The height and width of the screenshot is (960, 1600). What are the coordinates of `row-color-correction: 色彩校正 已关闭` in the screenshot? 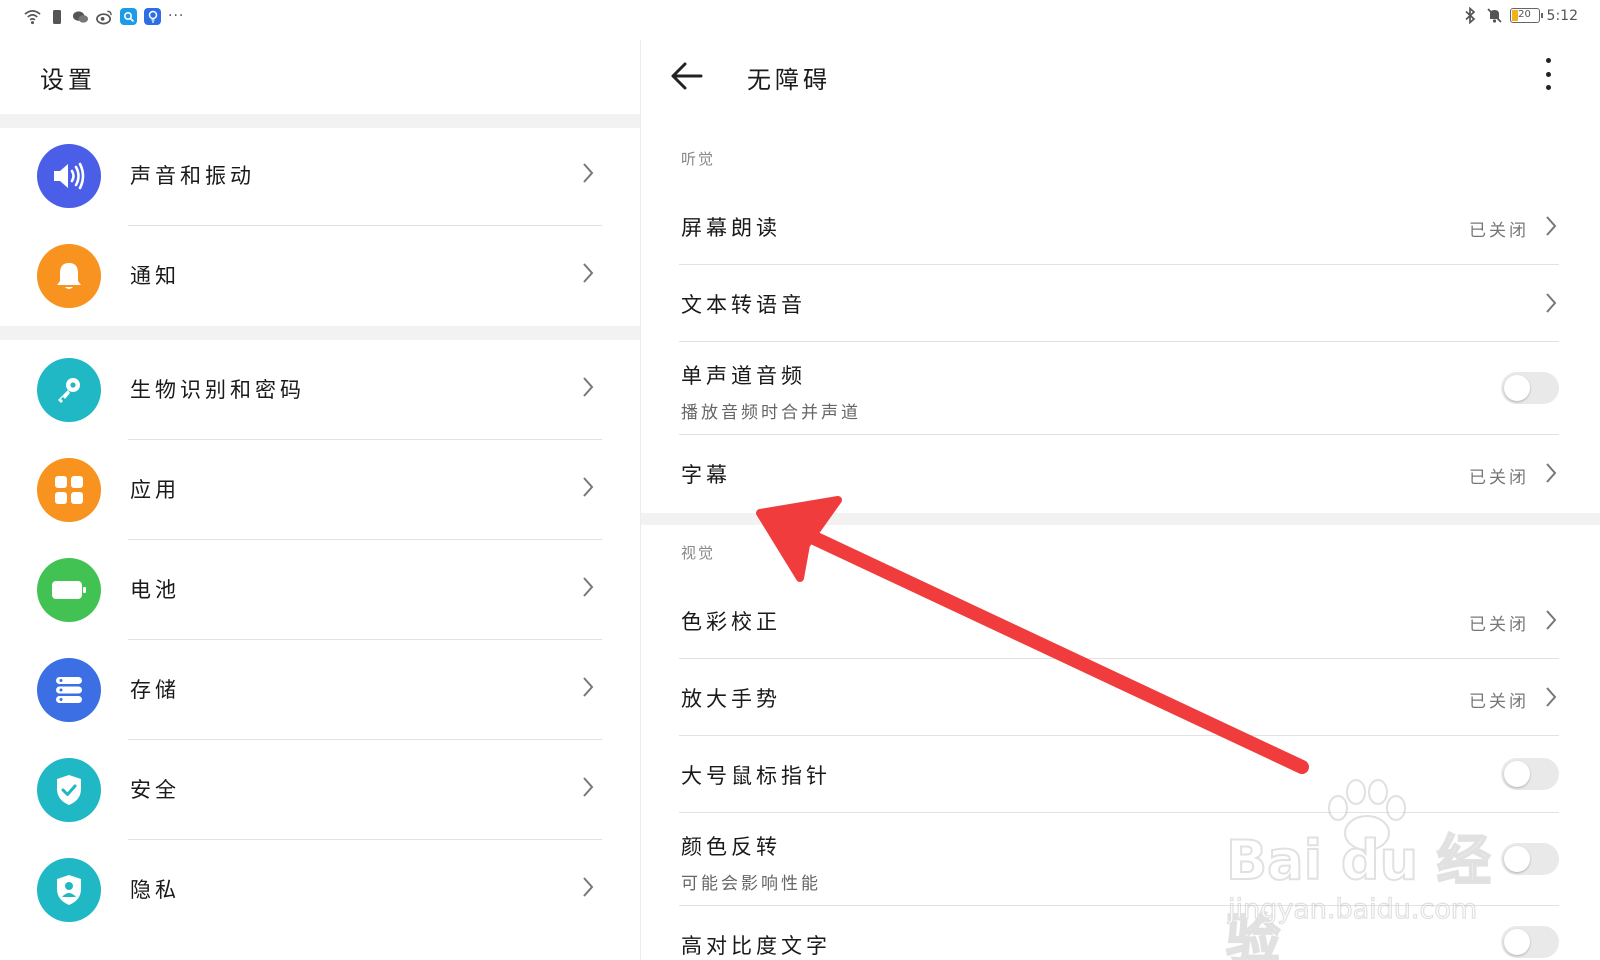 It's located at (1119, 620).